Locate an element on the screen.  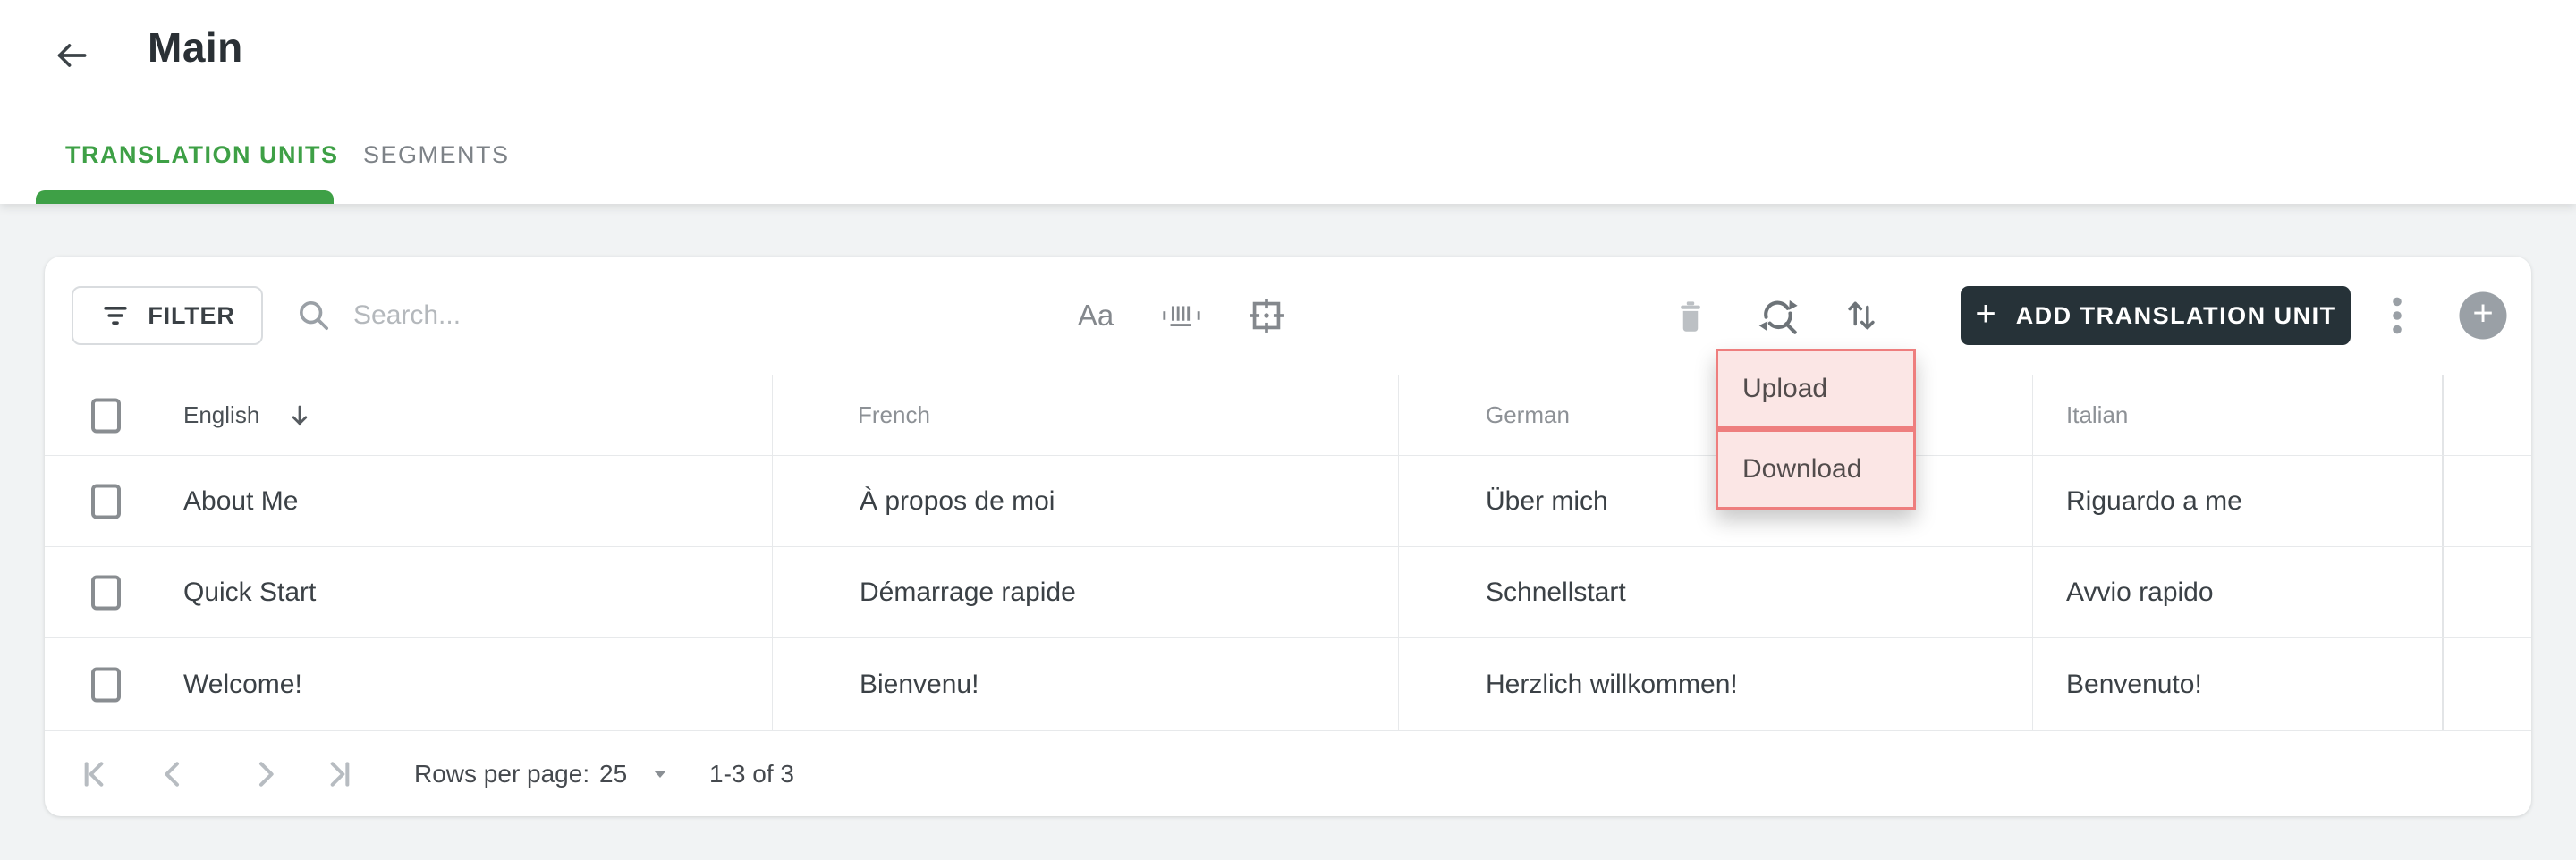
import-export-button is located at coordinates (1861, 315).